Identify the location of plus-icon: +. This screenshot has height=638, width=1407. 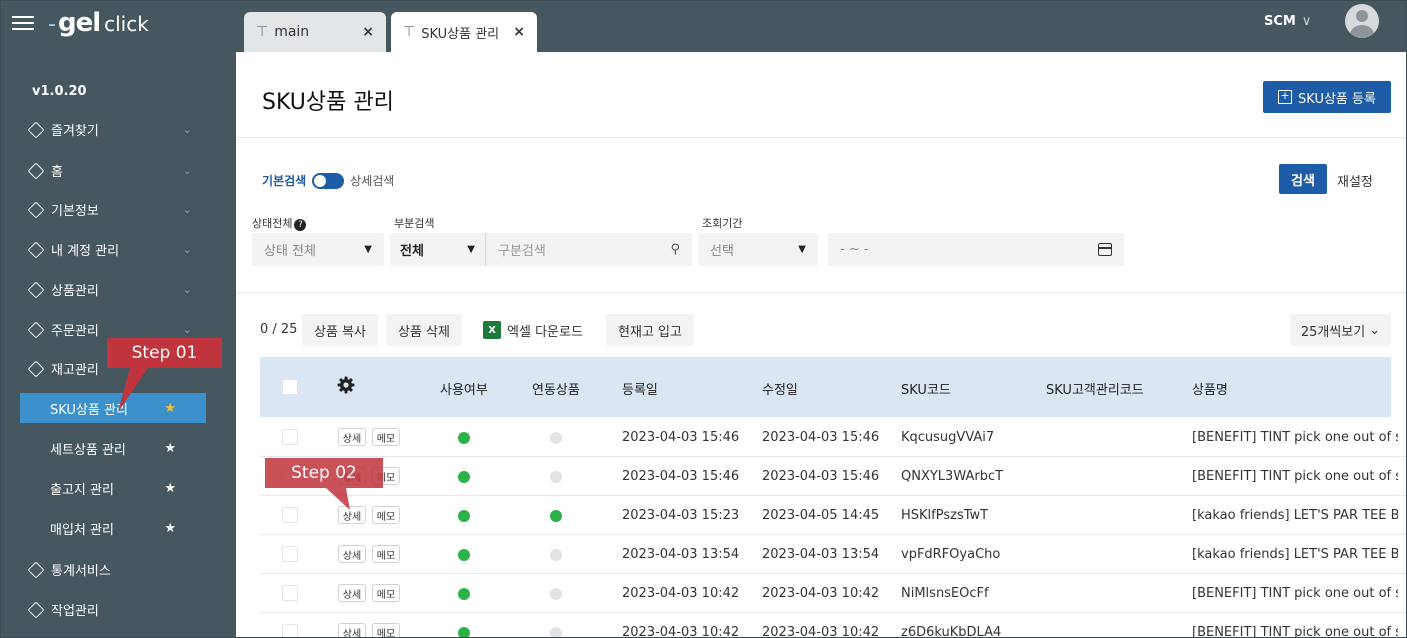
(1285, 97).